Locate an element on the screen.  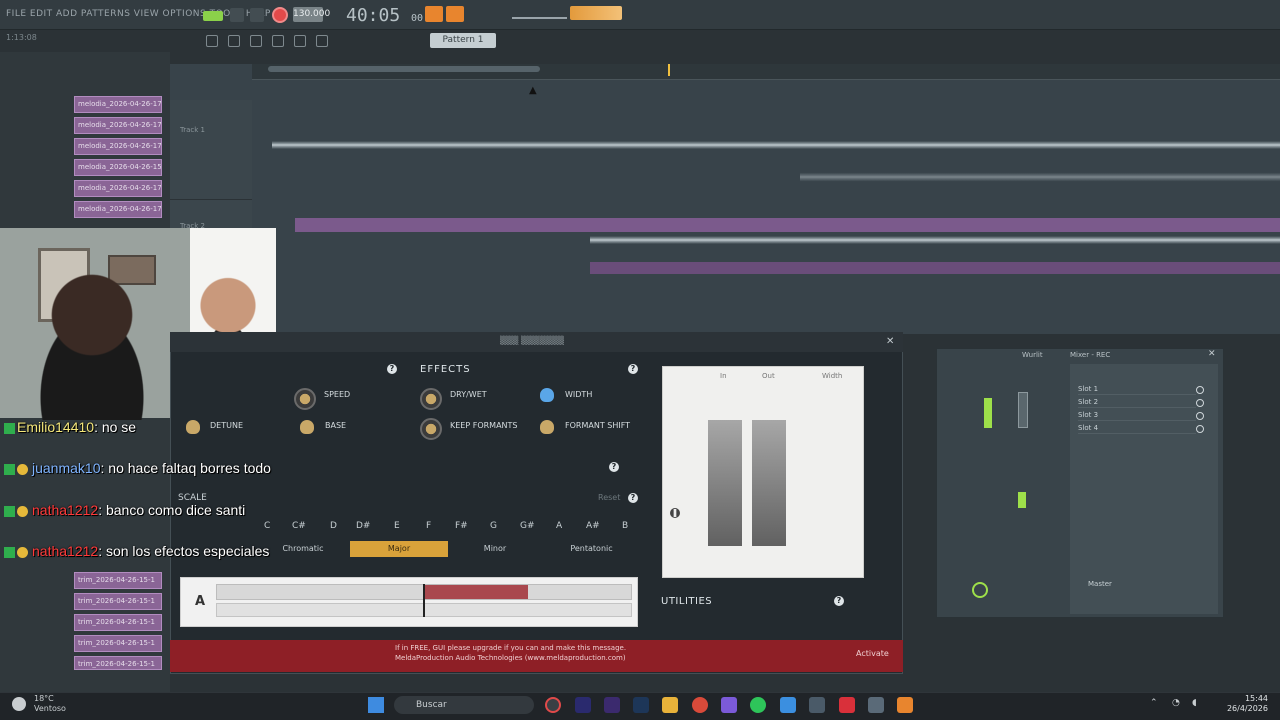
pan-knob is located at coordinates (980, 590).